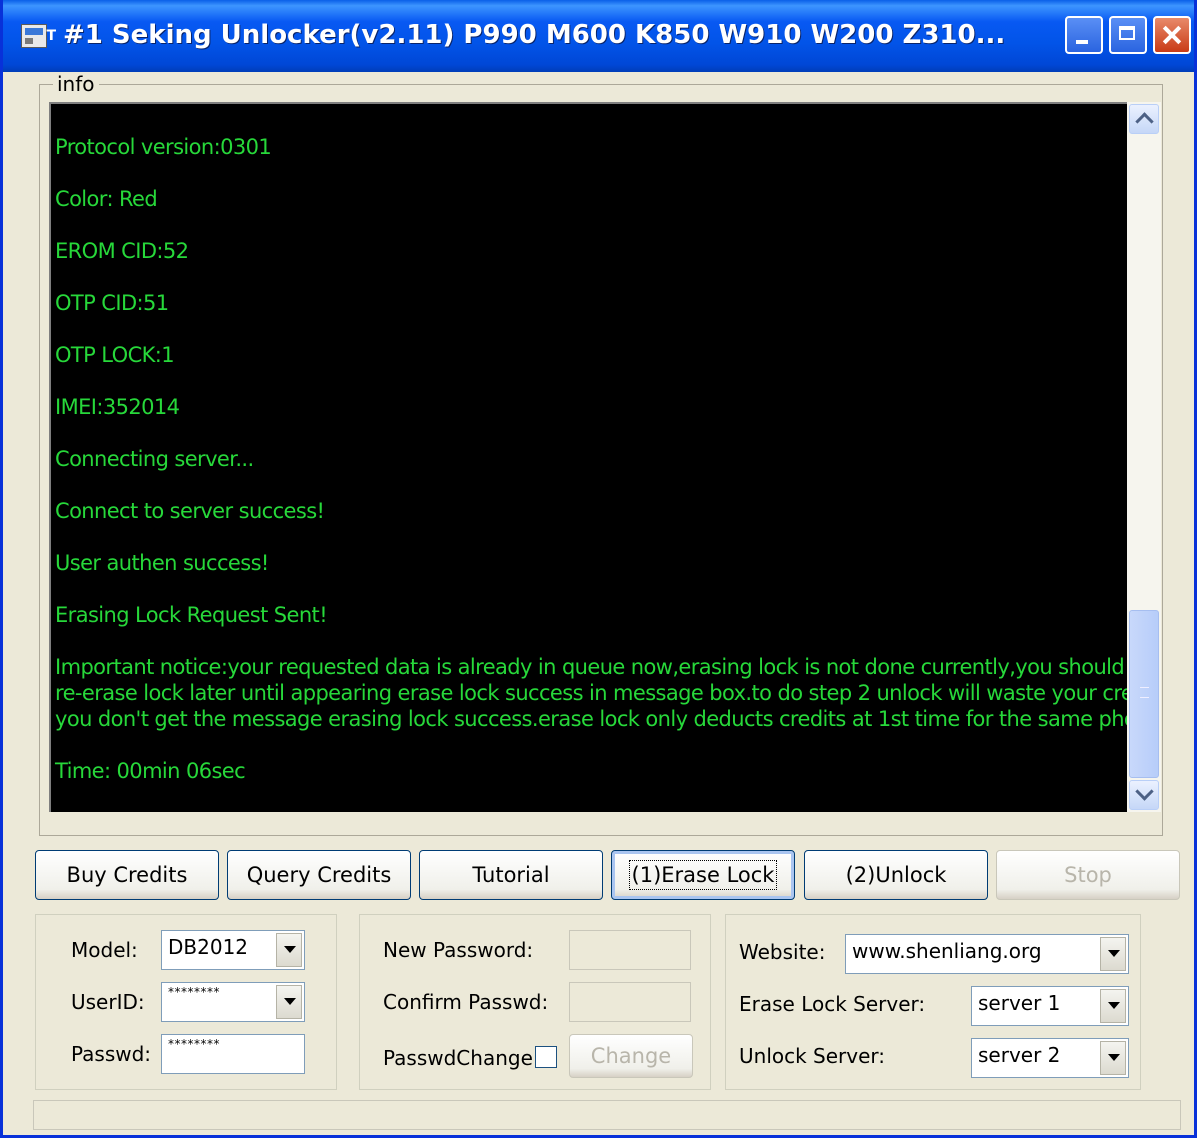 The height and width of the screenshot is (1138, 1197). Describe the element at coordinates (106, 199) in the screenshot. I see `log-line: Color: Red` at that location.